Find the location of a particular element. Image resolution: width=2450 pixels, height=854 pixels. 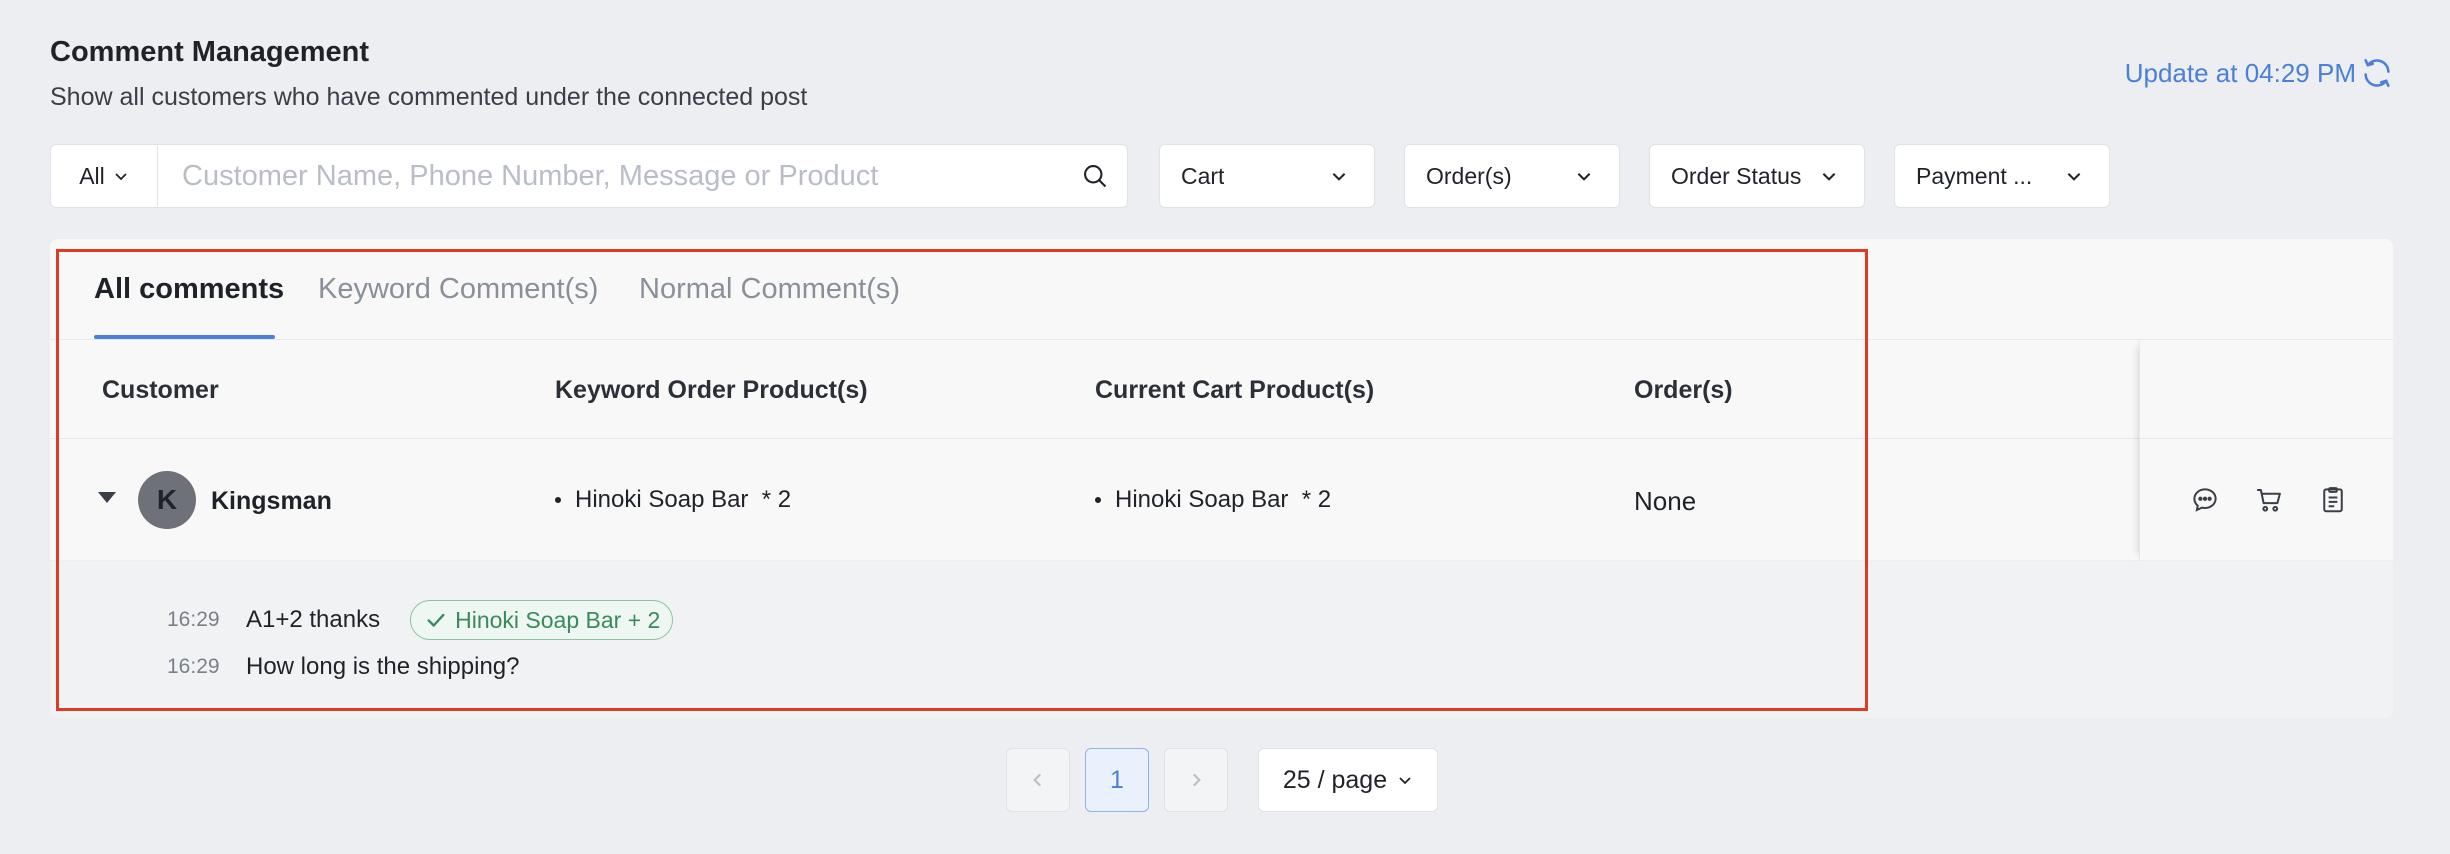

cart-product-item: Hinoki Soap Bar * 2 is located at coordinates (1213, 500).